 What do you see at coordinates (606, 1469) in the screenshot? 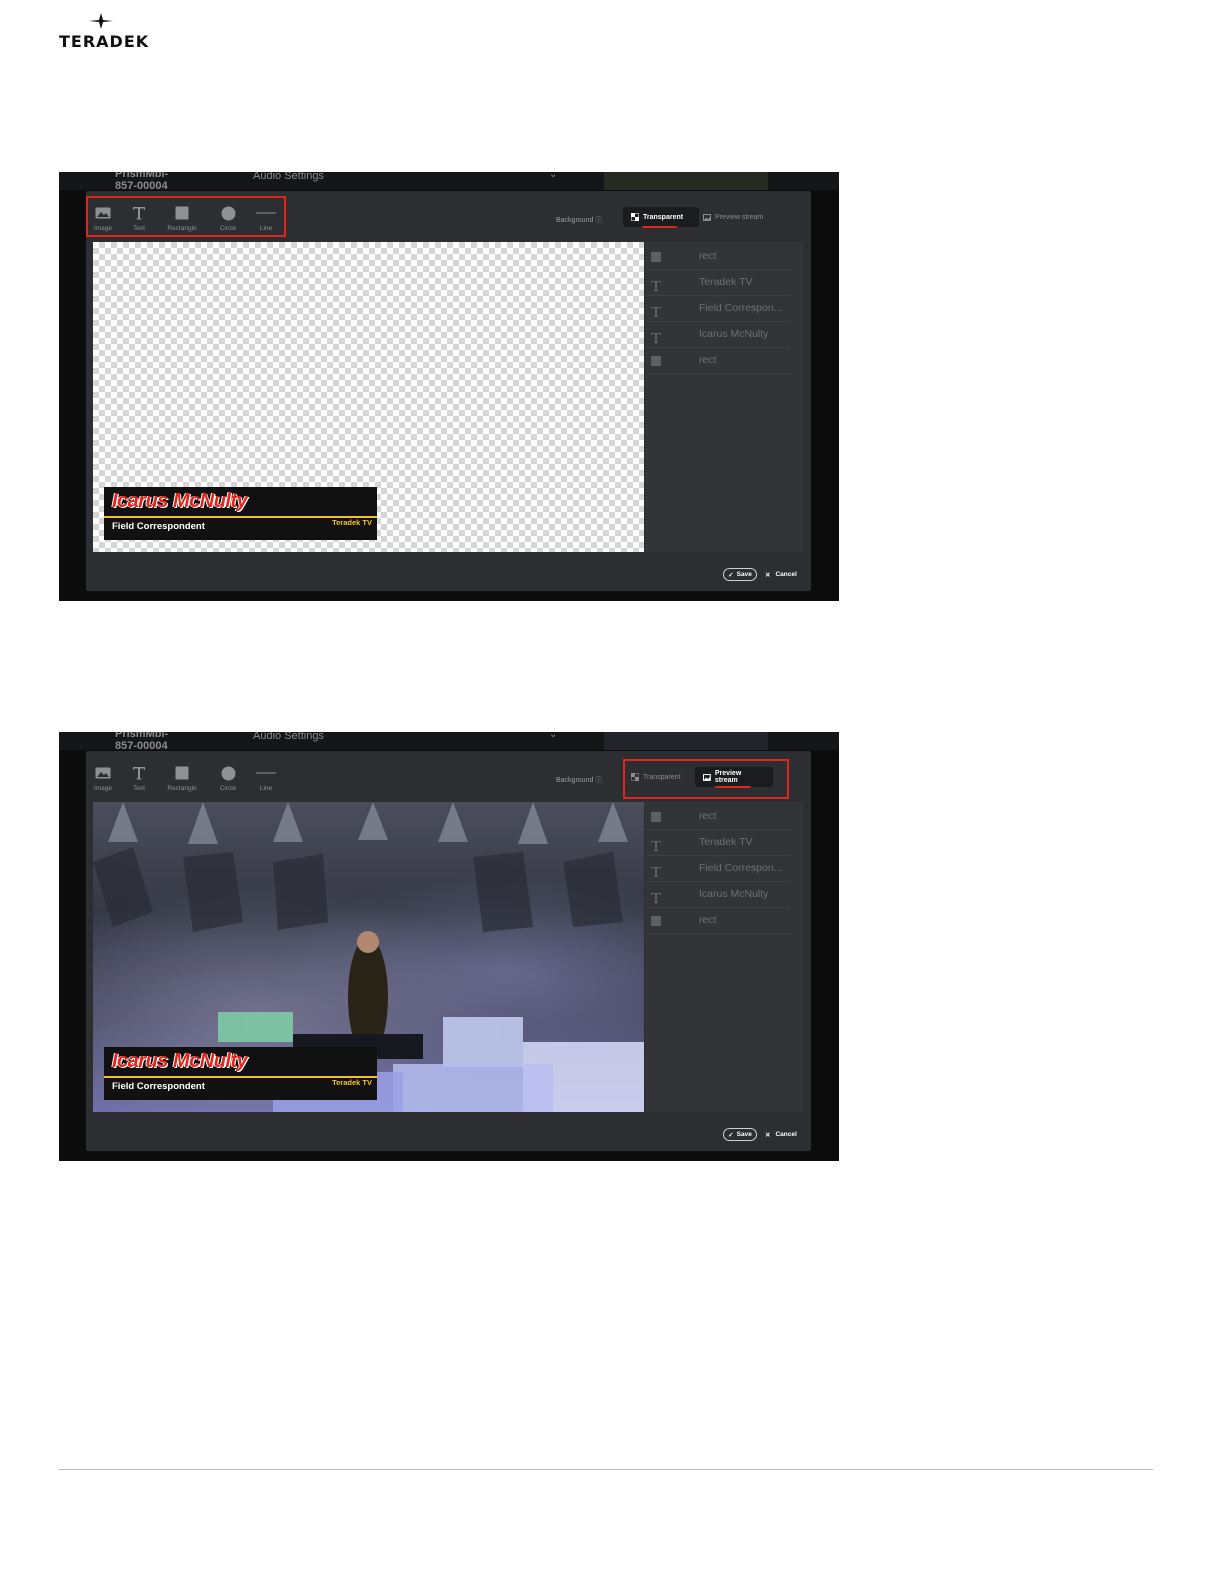
I see `footer-divider` at bounding box center [606, 1469].